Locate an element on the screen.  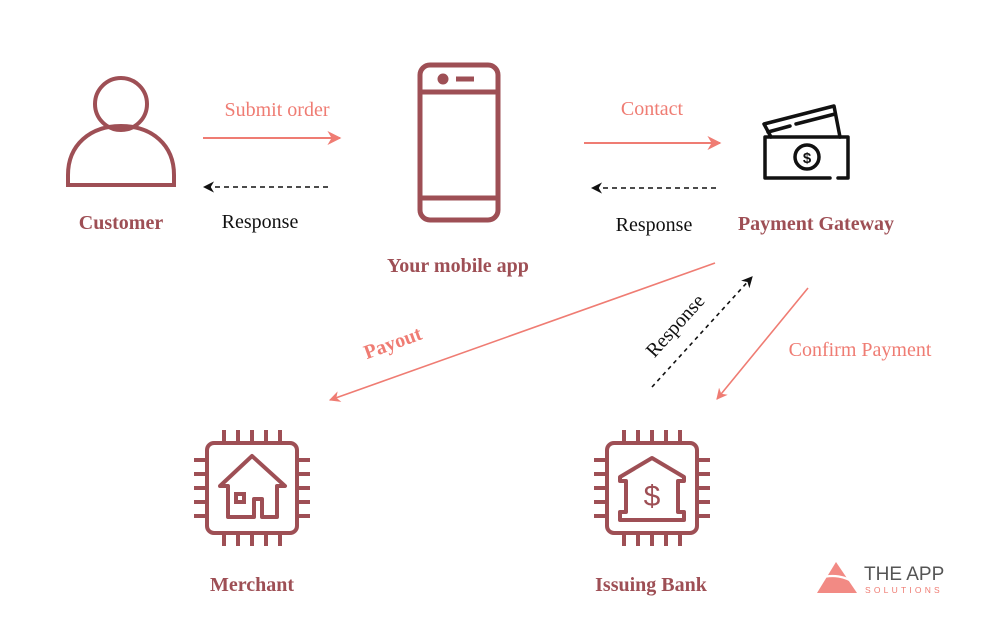
issuing-bank-node: $ Issuing Bank is located at coordinates (652, 513).